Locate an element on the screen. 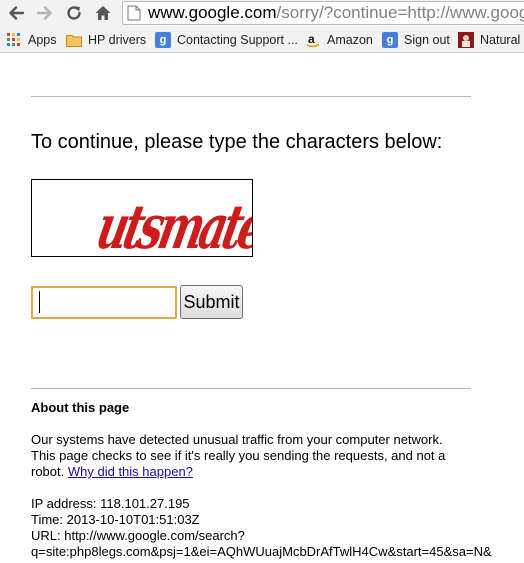 The height and width of the screenshot is (563, 524). bookmark-label: Amazon is located at coordinates (350, 40).